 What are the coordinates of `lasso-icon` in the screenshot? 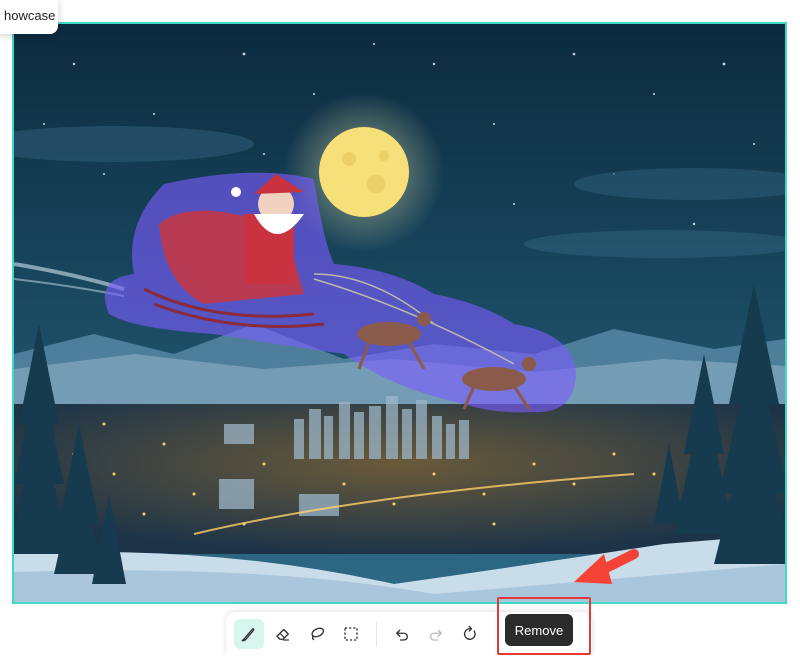 It's located at (318, 634).